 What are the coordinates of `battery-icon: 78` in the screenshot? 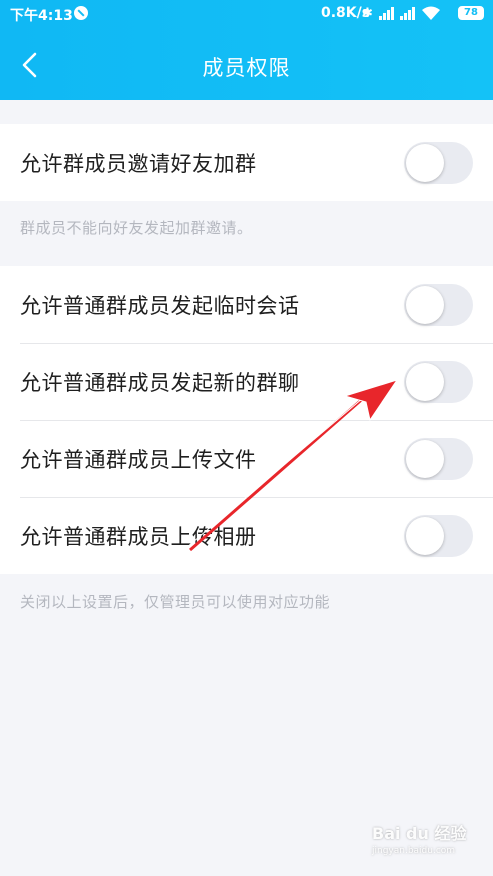 It's located at (471, 13).